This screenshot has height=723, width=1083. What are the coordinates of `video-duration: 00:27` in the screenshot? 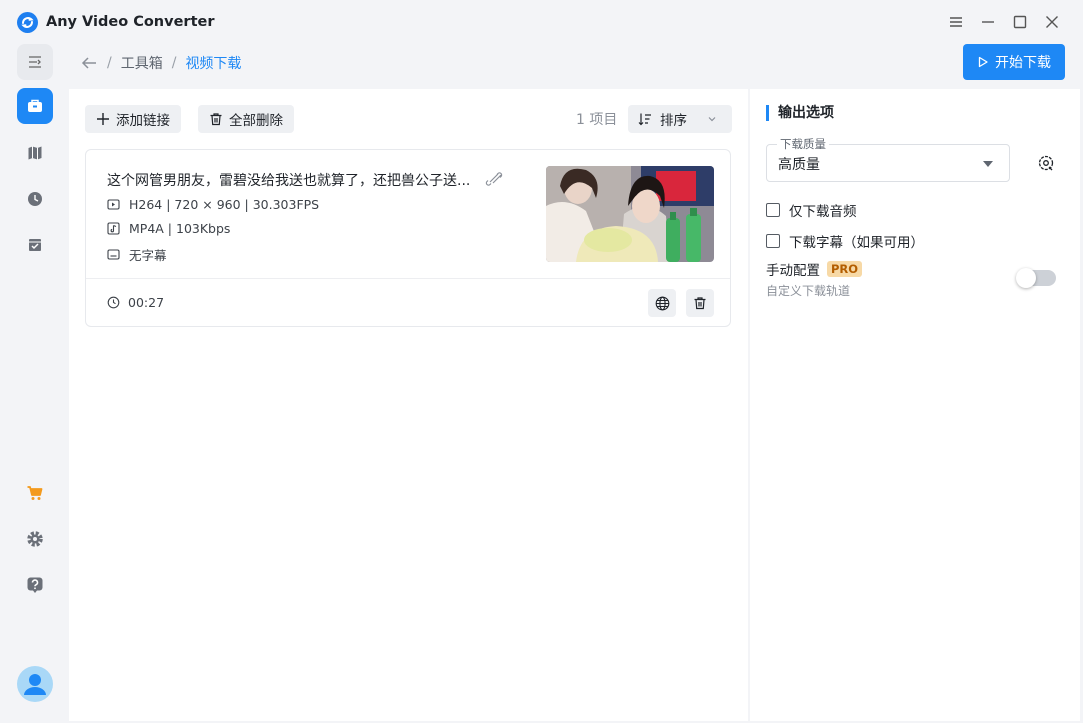 It's located at (135, 302).